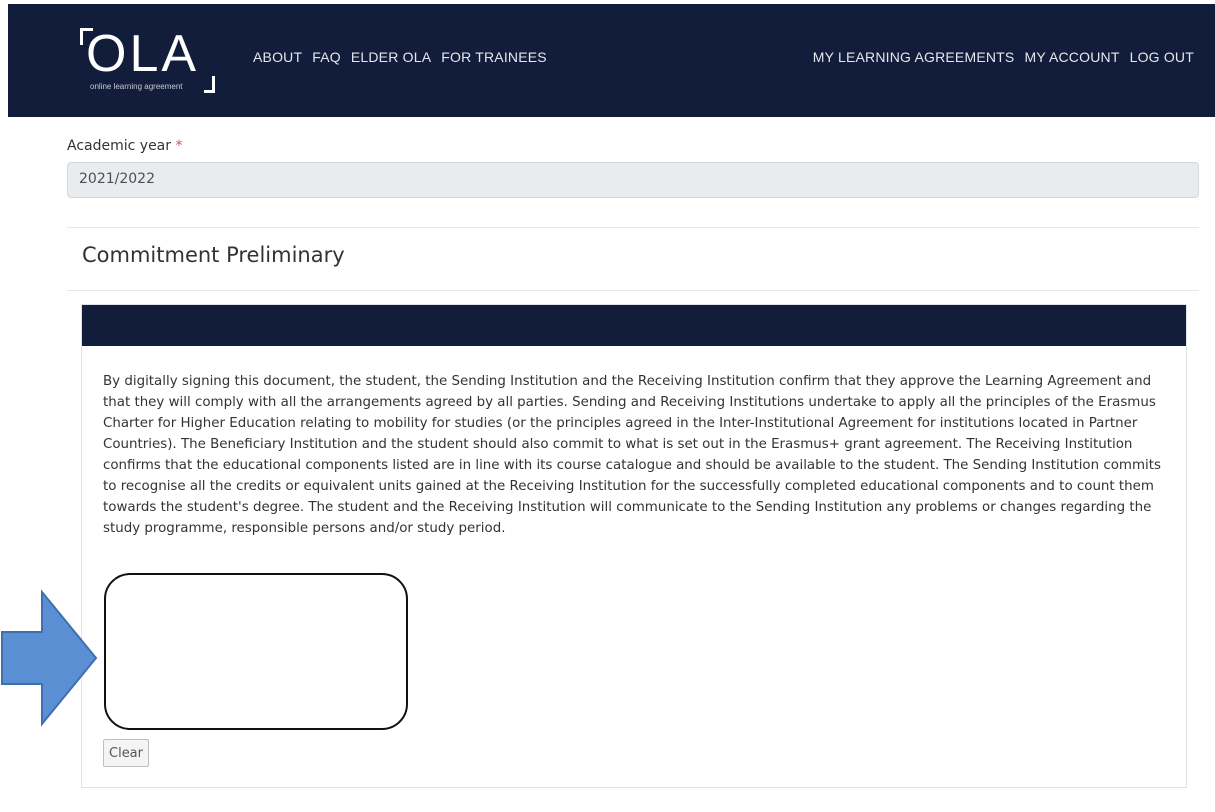 The image size is (1215, 812). Describe the element at coordinates (494, 57) in the screenshot. I see `nav-for-trainees: FOR TRAINEES` at that location.